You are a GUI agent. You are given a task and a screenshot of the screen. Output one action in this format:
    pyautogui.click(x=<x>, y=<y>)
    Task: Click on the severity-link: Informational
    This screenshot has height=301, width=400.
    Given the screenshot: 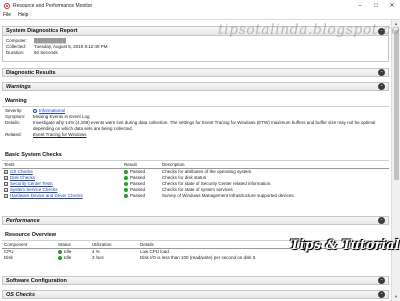 What is the action you would take?
    pyautogui.click(x=52, y=110)
    